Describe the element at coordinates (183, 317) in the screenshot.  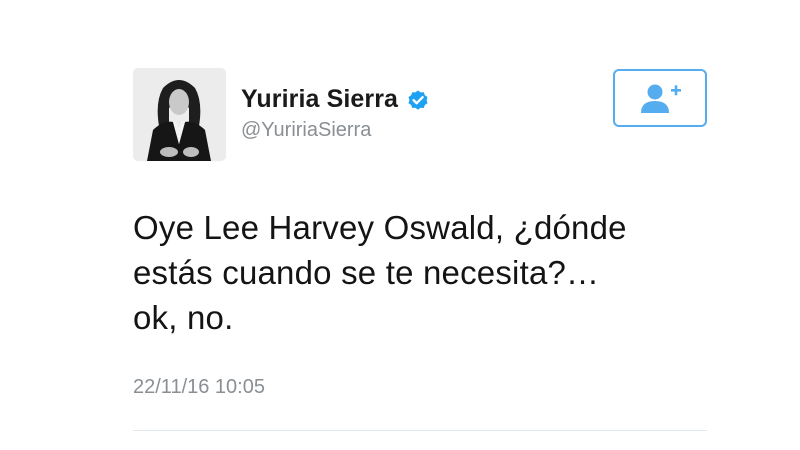
I see `tweet-text-line: ok, no.` at that location.